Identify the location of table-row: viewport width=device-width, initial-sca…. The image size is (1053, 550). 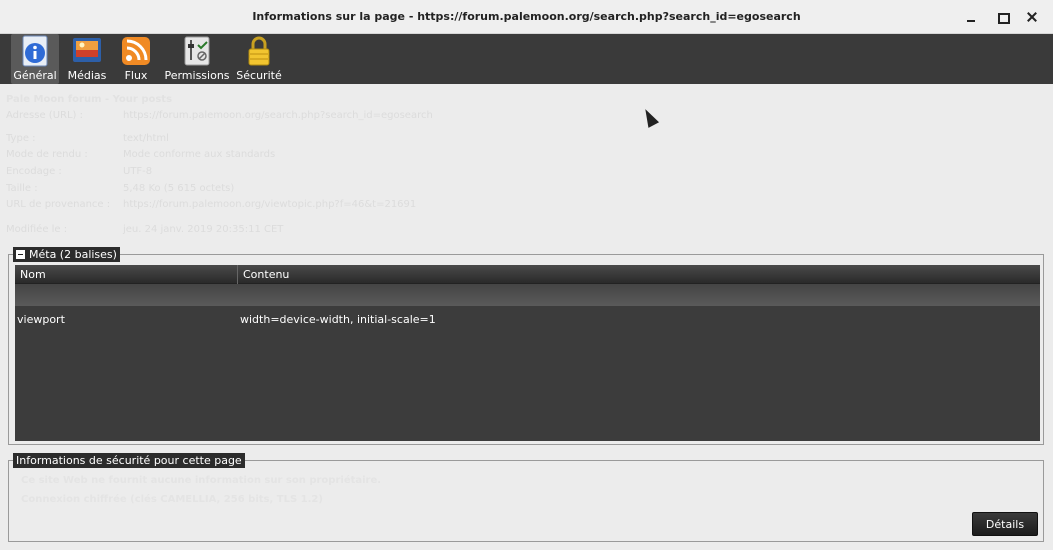
(527, 321).